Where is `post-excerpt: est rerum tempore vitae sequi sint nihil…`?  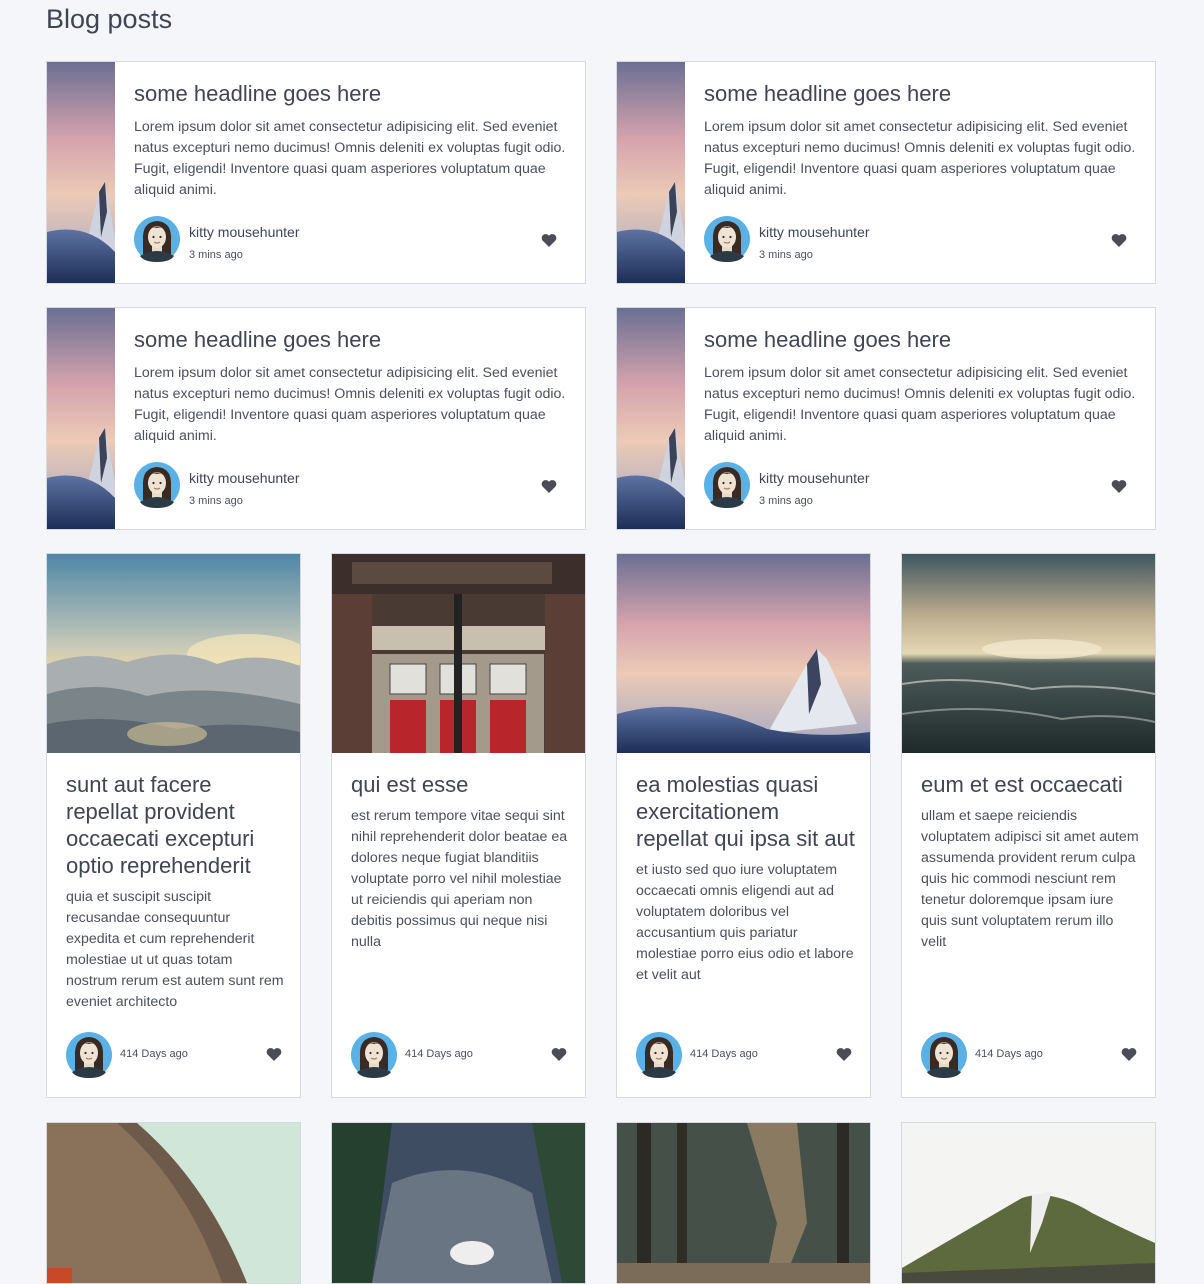
post-excerpt: est rerum tempore vitae sequi sint nihil… is located at coordinates (459, 879).